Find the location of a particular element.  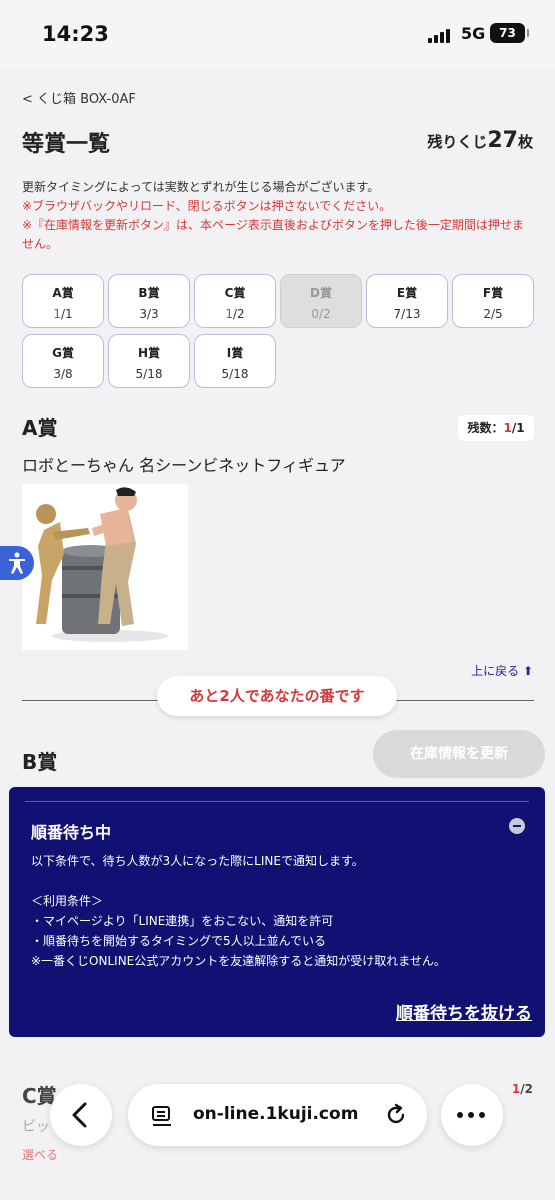

status-time: 14:23 is located at coordinates (75, 34).